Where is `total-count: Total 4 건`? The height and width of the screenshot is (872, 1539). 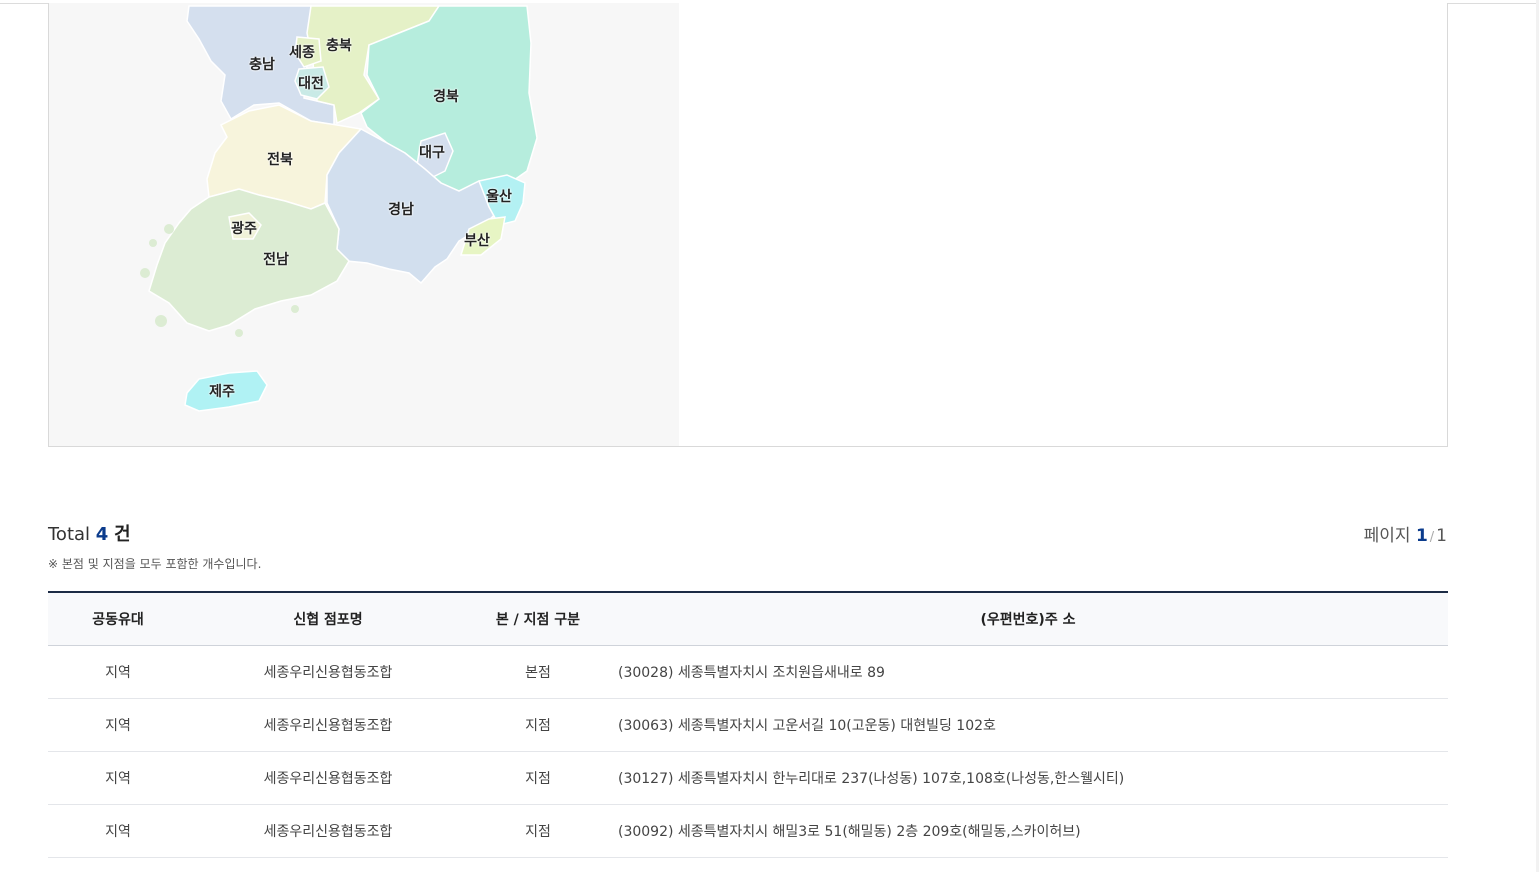 total-count: Total 4 건 is located at coordinates (89, 533).